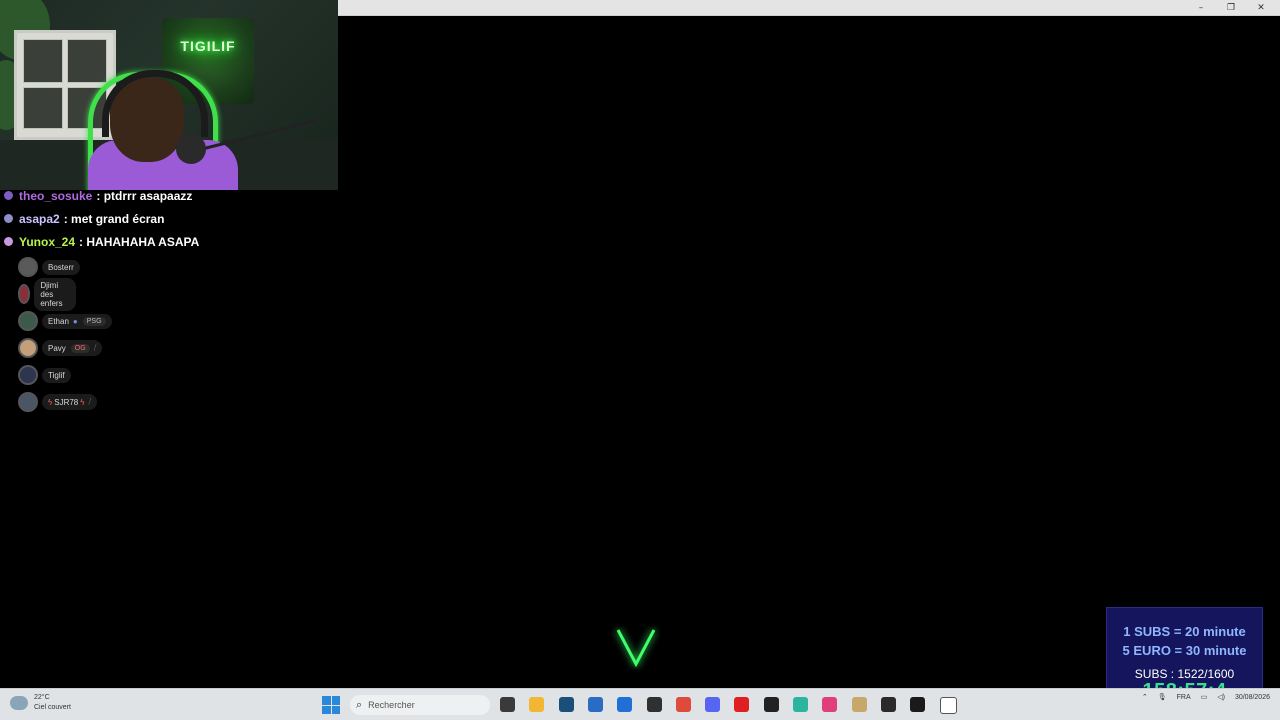  Describe the element at coordinates (359, 704) in the screenshot. I see `search-icon: ⌕` at that location.